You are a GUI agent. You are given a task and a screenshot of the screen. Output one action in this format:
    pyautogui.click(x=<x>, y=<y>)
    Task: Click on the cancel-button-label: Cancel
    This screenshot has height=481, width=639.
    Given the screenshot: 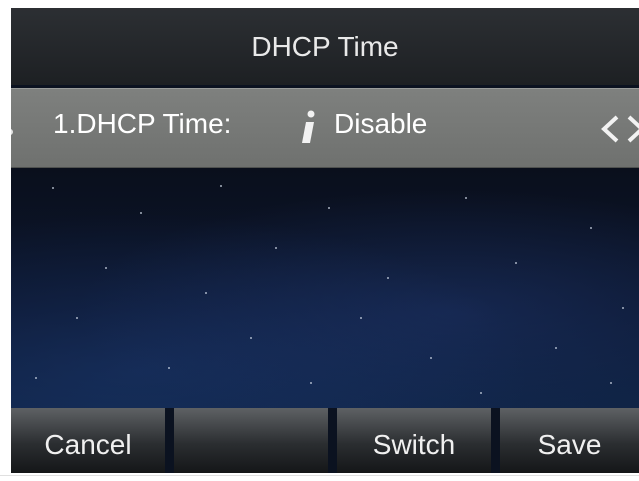 What is the action you would take?
    pyautogui.click(x=88, y=444)
    